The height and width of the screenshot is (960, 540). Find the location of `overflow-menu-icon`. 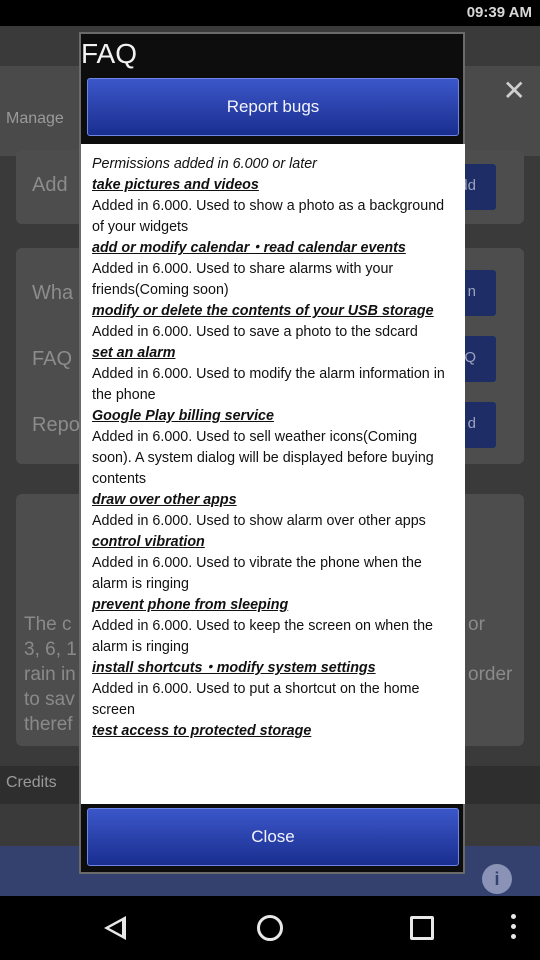

overflow-menu-icon is located at coordinates (513, 928).